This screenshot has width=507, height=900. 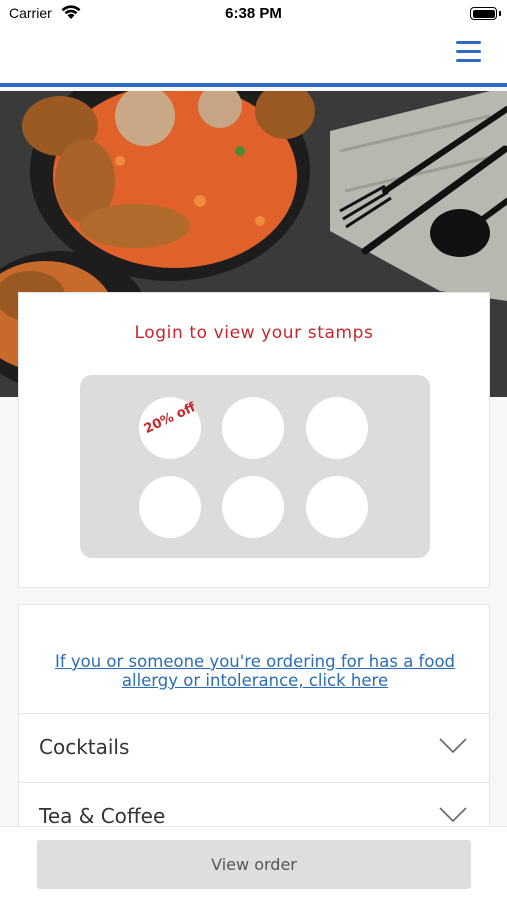 I want to click on battery-icon, so click(x=483, y=13).